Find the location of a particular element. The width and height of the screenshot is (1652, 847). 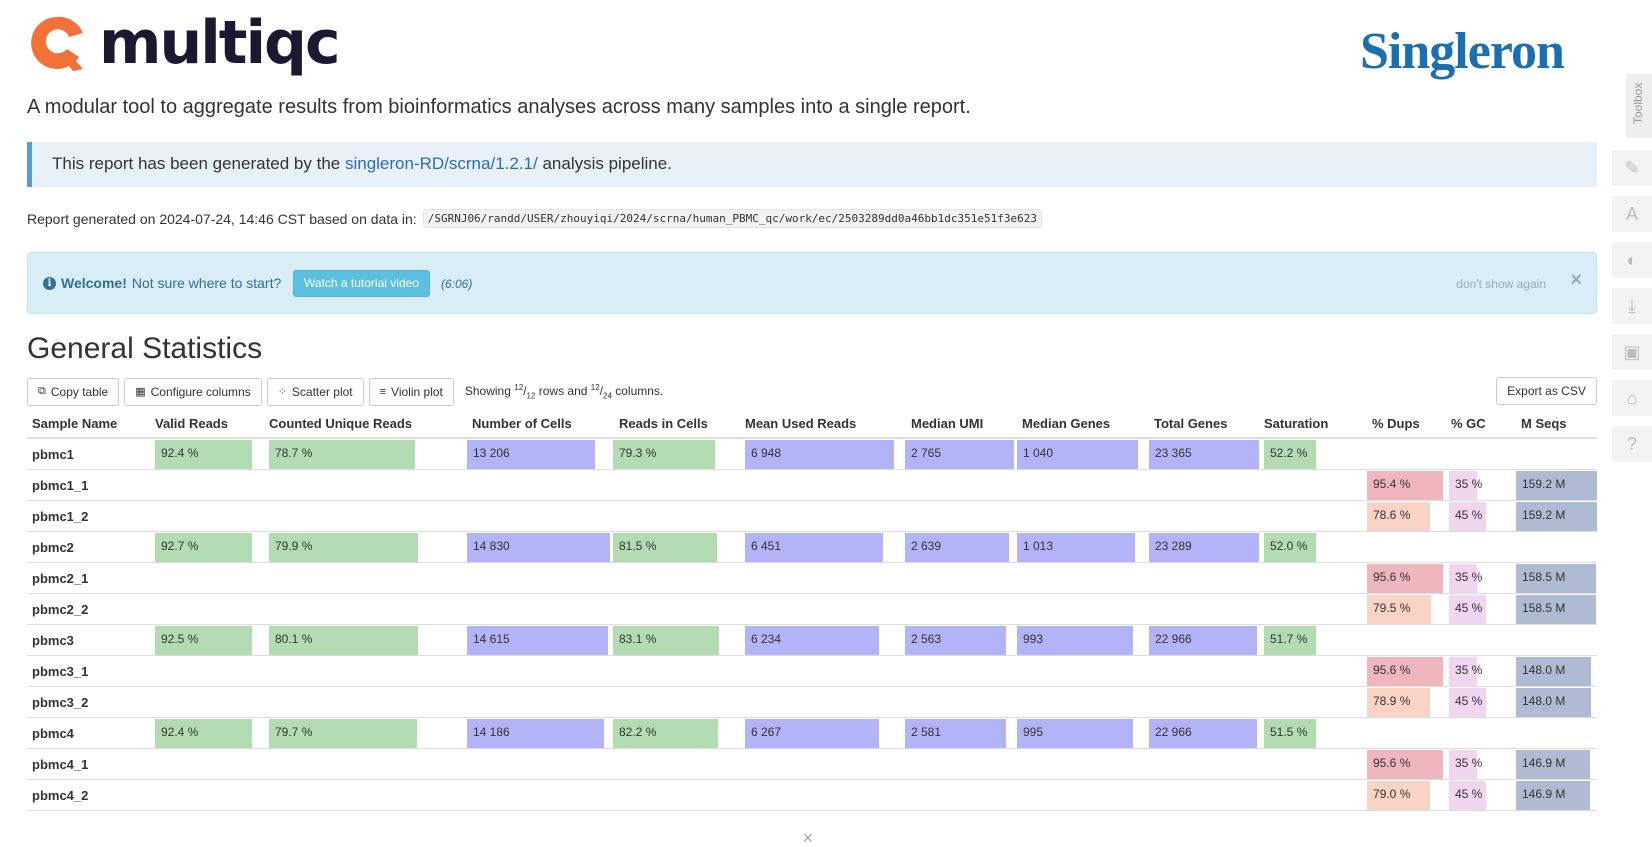

scatter-plot-label: Scatter plot is located at coordinates (322, 391).